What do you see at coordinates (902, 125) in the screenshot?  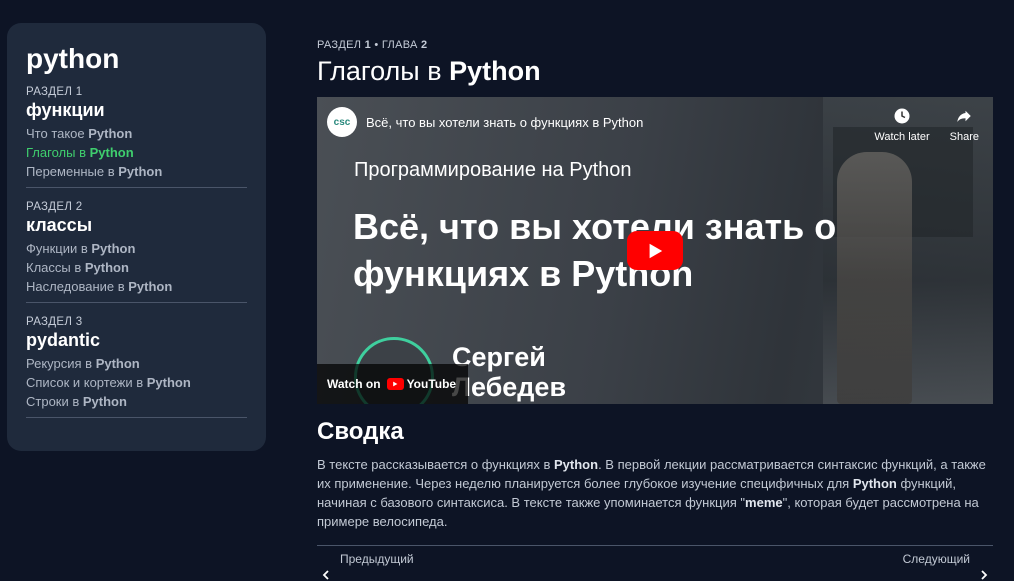 I see `watch-later-button: Watch later` at bounding box center [902, 125].